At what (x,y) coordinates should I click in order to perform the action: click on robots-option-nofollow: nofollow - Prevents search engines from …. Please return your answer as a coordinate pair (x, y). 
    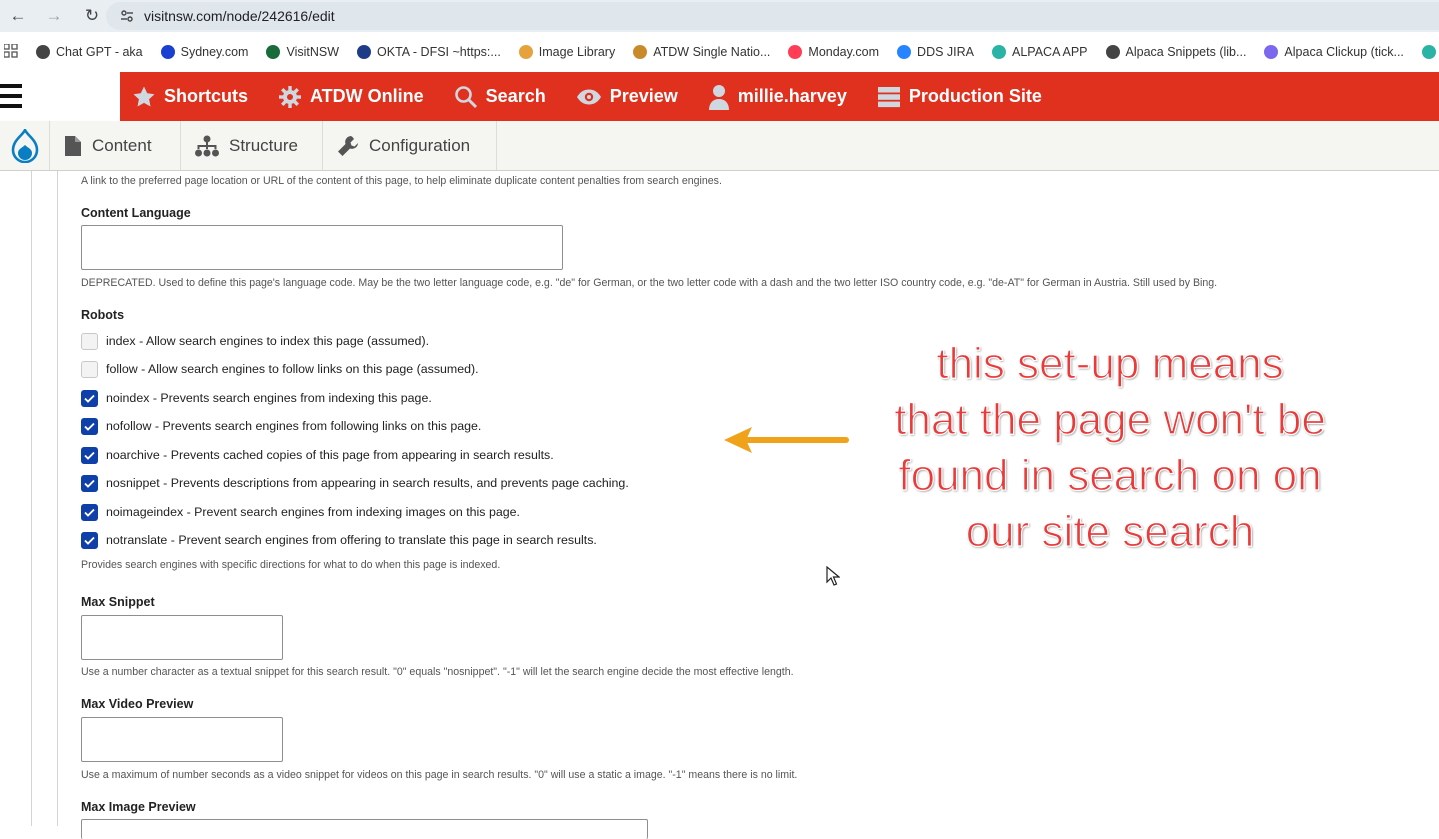
    Looking at the image, I should click on (281, 426).